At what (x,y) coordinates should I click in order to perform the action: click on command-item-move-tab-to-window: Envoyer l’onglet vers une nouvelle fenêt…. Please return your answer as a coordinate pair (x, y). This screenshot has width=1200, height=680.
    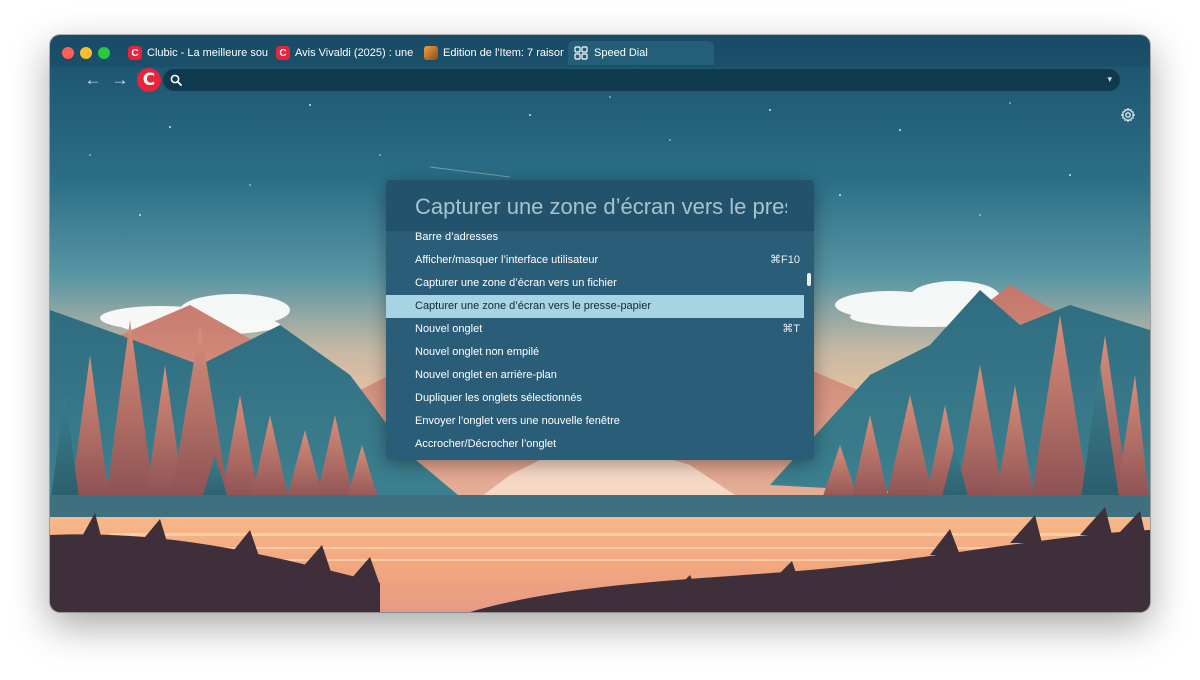
    Looking at the image, I should click on (595, 421).